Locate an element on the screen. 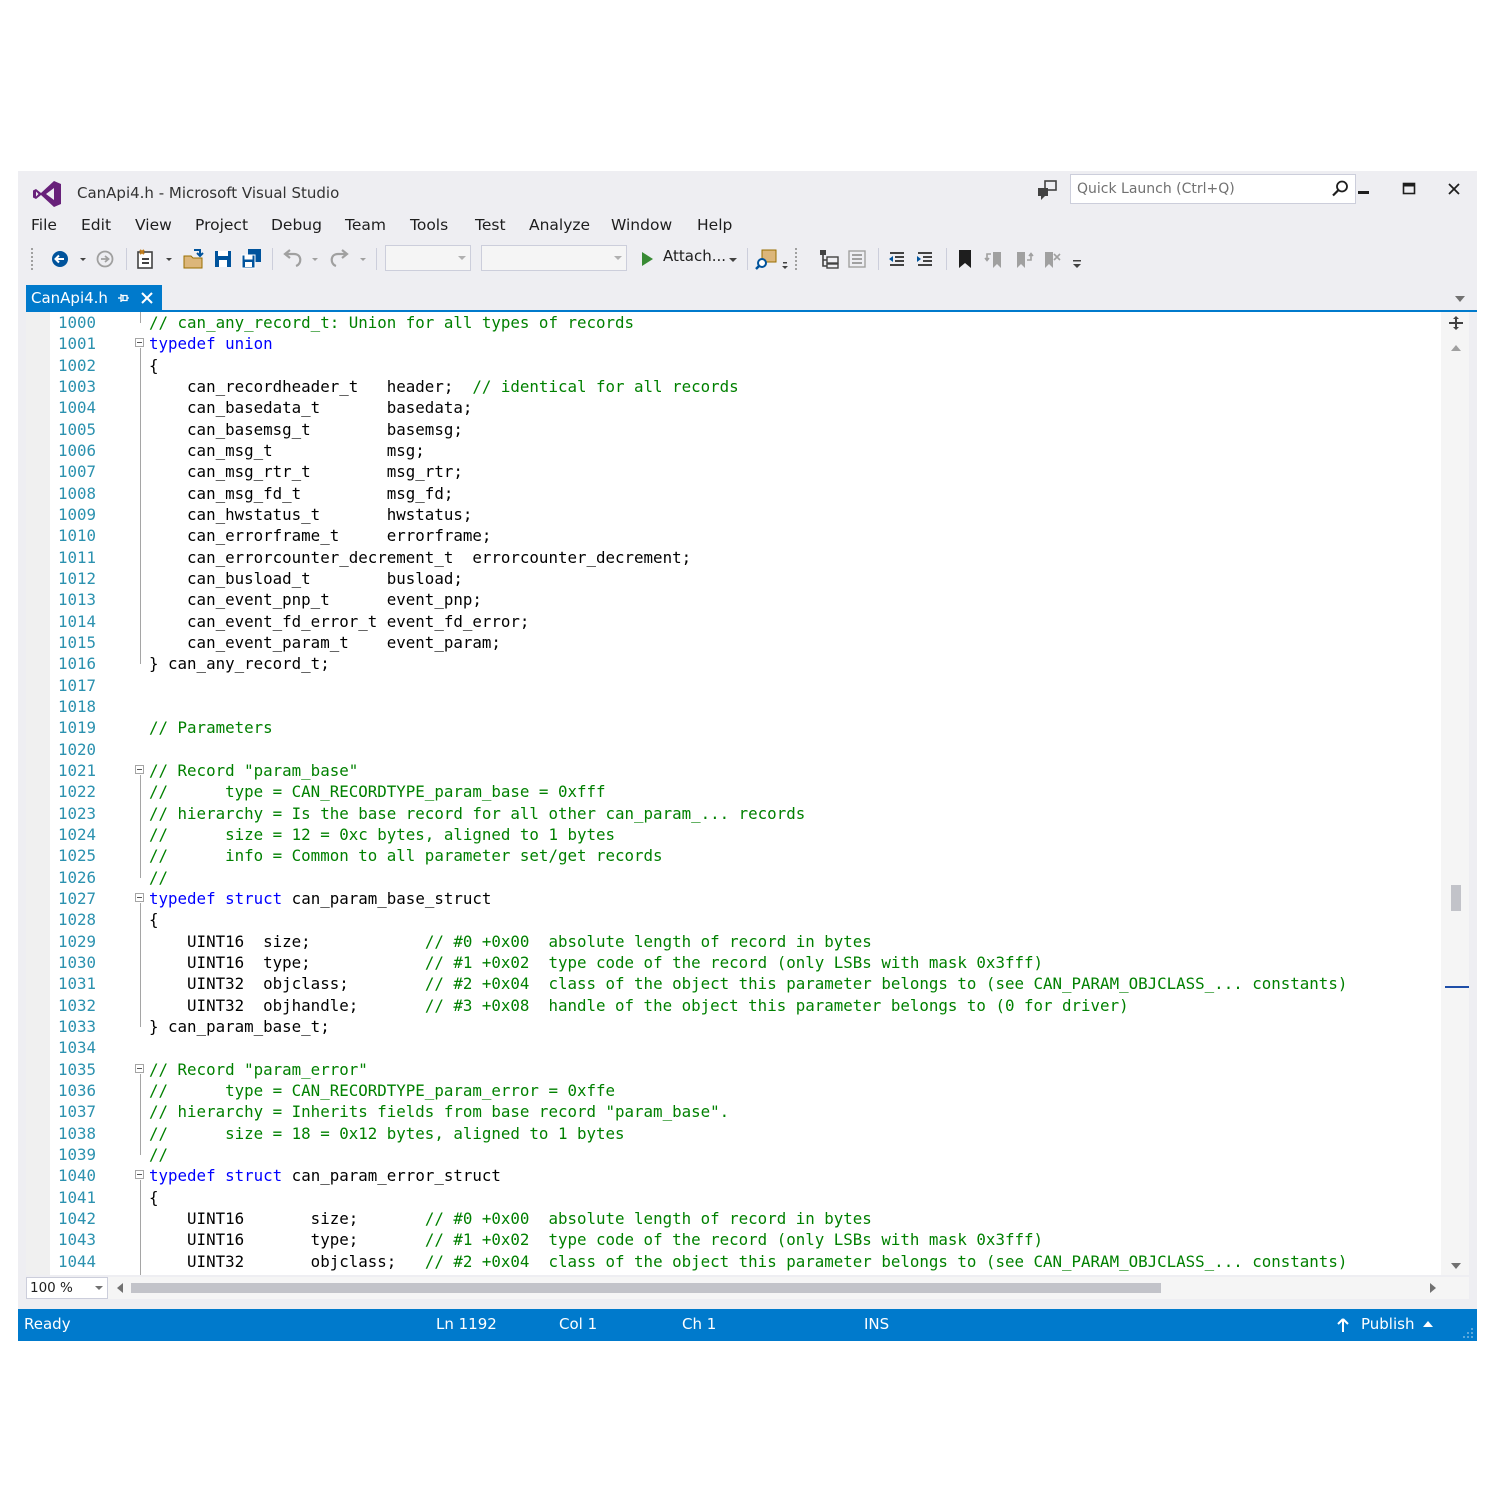 The height and width of the screenshot is (1500, 1500). code-line: 1027 typedef struct can_param_base_struct is located at coordinates (733, 898).